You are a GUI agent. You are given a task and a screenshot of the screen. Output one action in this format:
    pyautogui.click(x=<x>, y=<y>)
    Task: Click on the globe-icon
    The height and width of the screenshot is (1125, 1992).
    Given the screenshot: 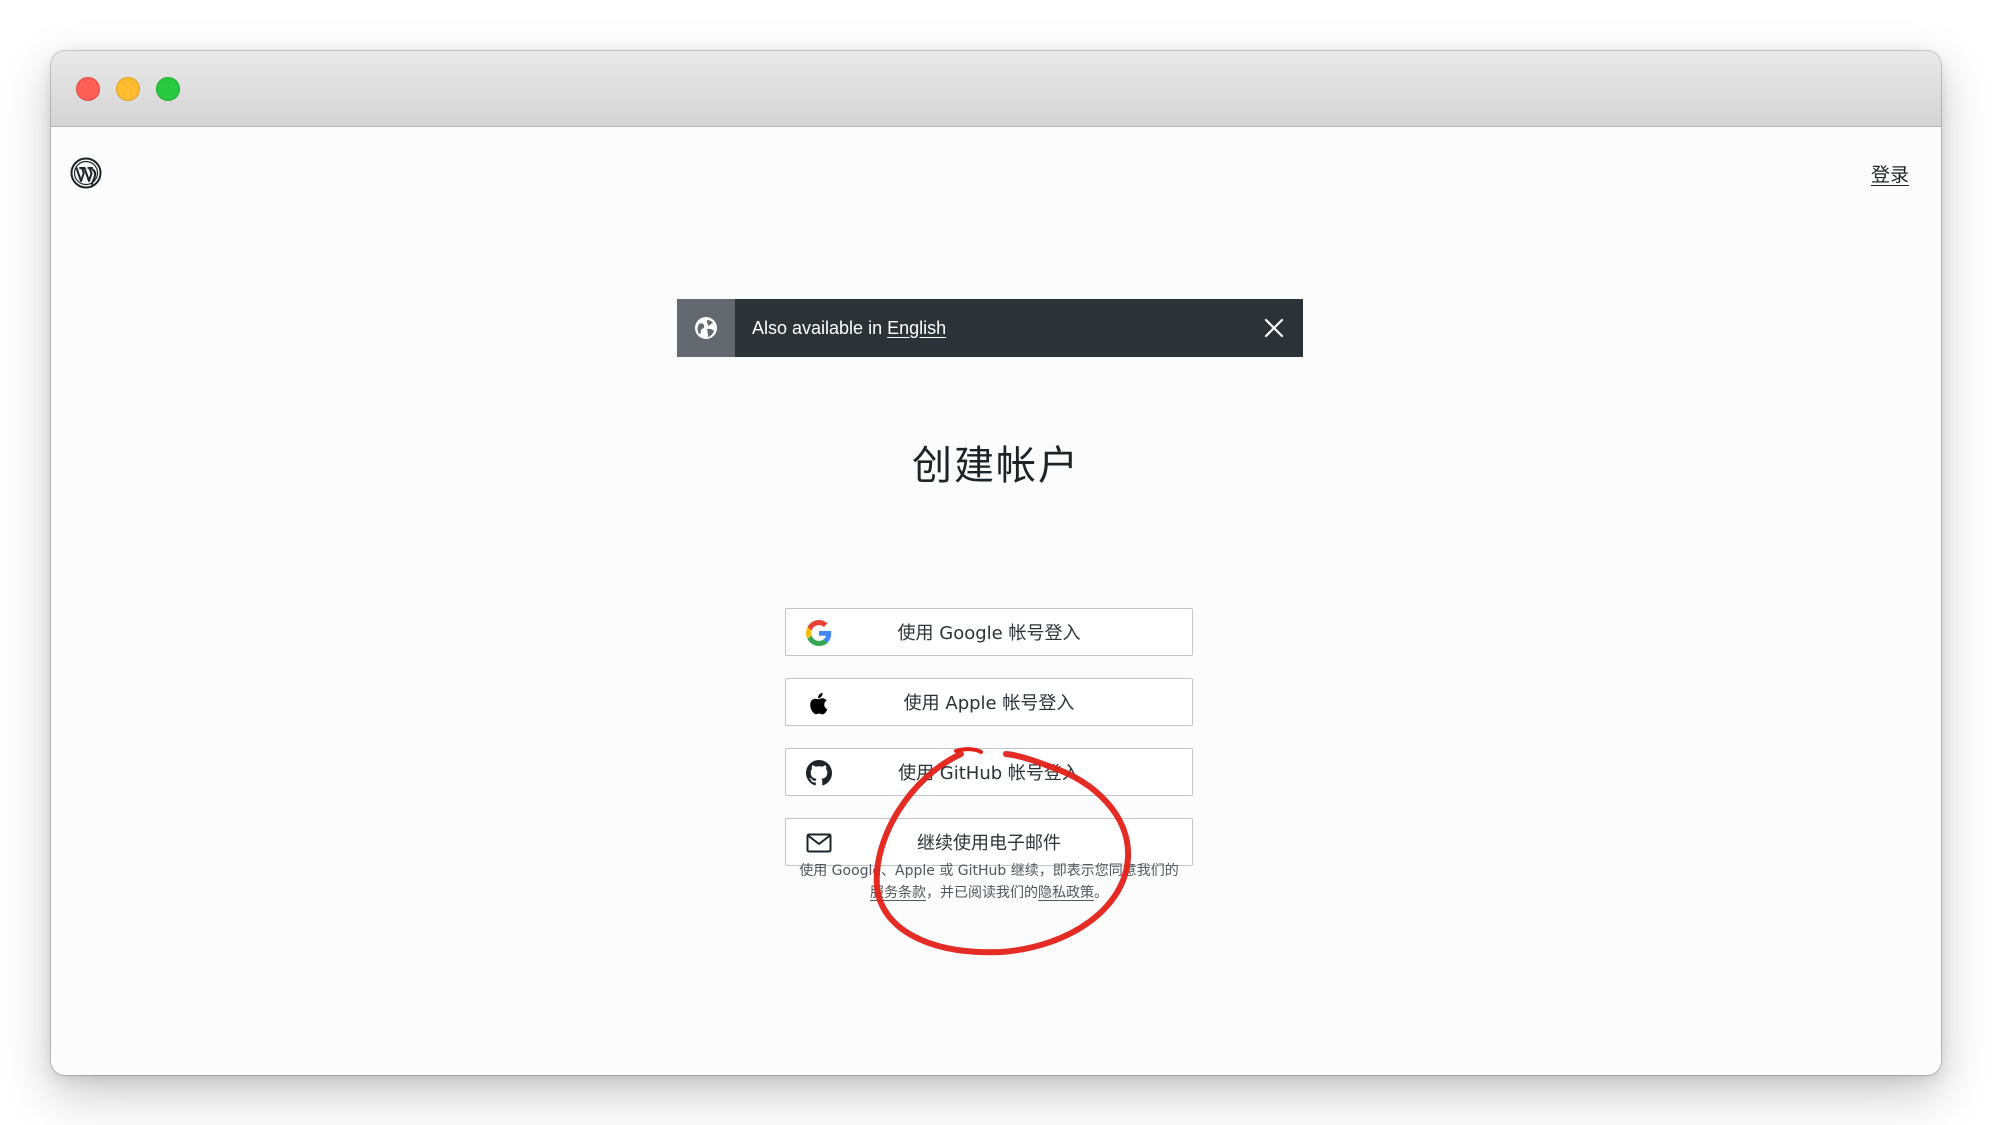 What is the action you would take?
    pyautogui.click(x=706, y=328)
    